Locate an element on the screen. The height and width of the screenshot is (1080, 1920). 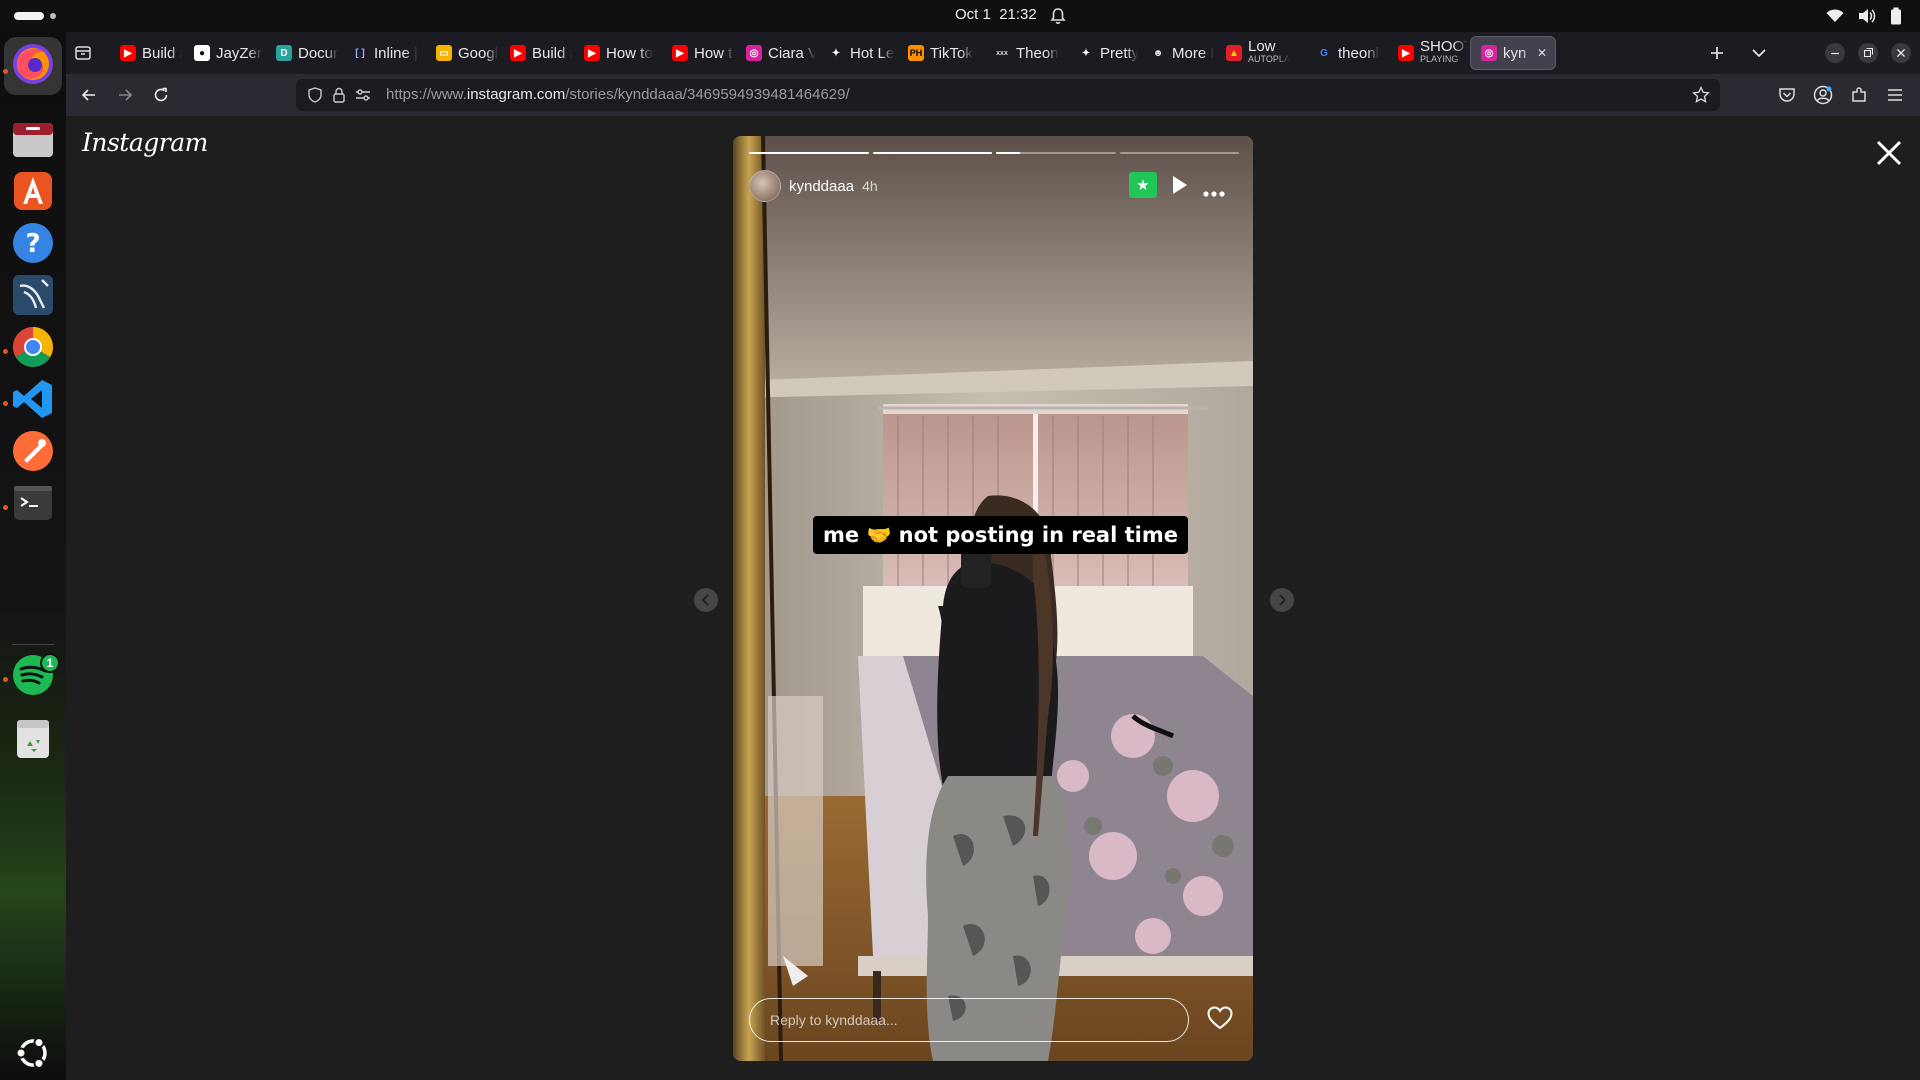
trash-icon is located at coordinates (33, 741).